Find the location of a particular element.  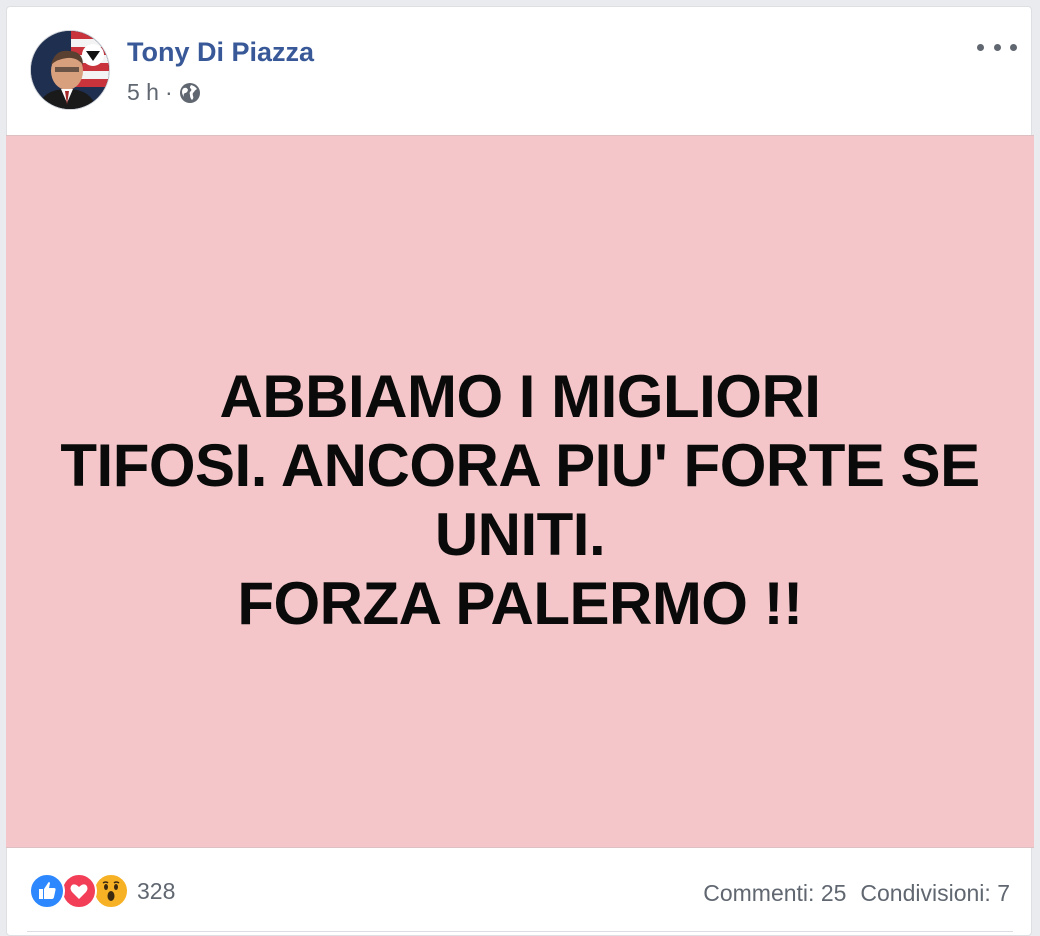

globe-icon is located at coordinates (190, 93).